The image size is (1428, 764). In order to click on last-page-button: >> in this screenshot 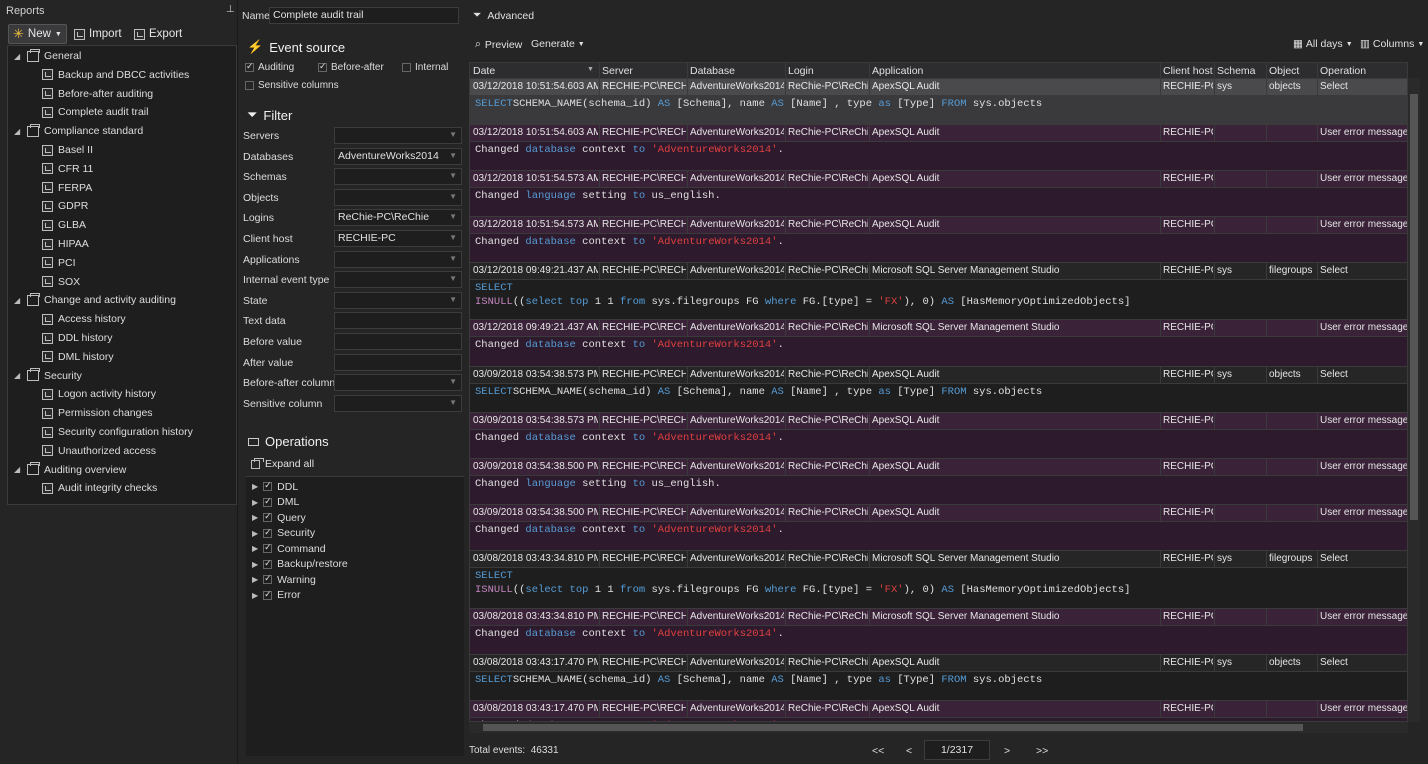, I will do `click(1042, 751)`.